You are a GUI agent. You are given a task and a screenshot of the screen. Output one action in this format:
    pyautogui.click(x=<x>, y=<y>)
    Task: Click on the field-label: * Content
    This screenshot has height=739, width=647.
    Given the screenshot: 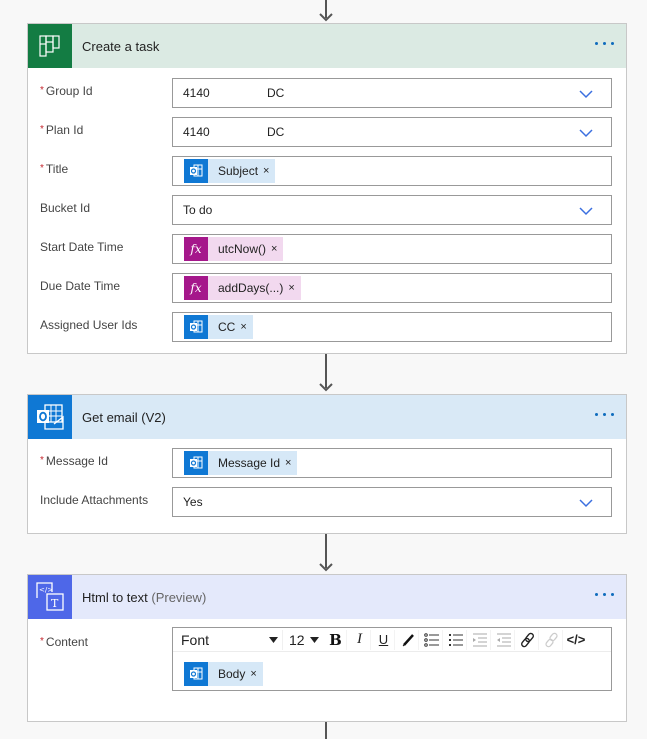 What is the action you would take?
    pyautogui.click(x=64, y=642)
    